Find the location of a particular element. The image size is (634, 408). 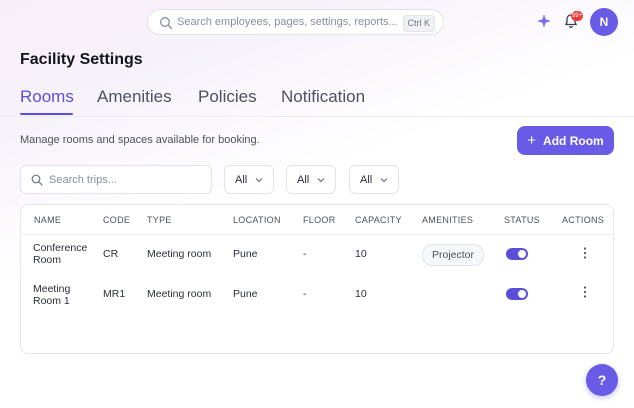

column-header-type: TYPE is located at coordinates (159, 220).